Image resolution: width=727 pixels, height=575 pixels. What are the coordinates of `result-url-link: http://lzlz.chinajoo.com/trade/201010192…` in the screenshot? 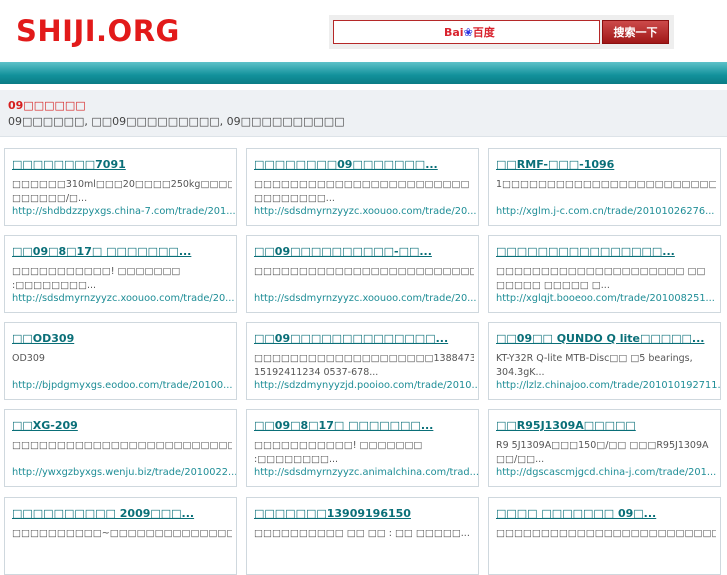 It's located at (608, 385).